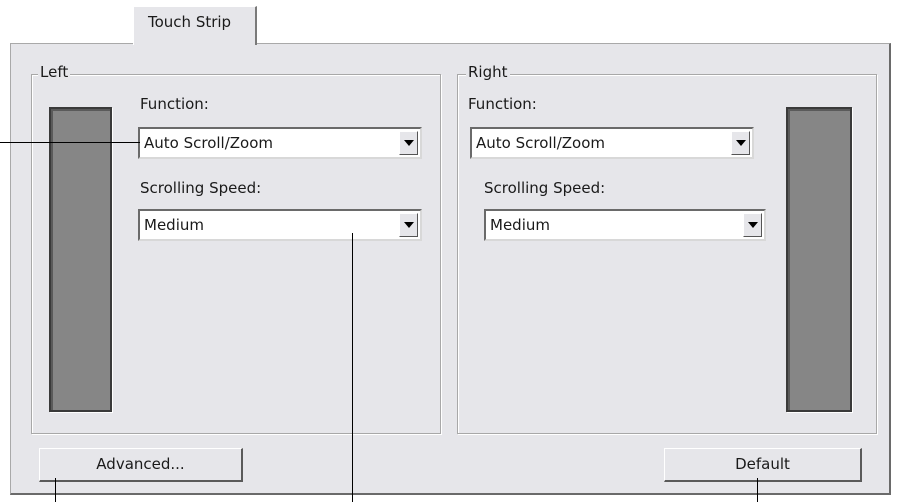 The width and height of the screenshot is (897, 502). I want to click on right-function-select: Auto Scroll/Zoom, so click(612, 143).